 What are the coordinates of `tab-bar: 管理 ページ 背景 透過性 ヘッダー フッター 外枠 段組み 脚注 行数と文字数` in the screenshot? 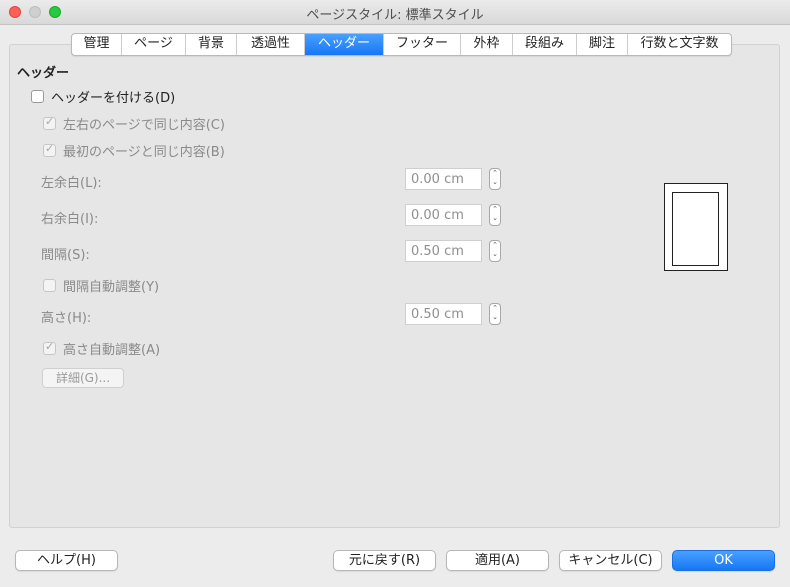 It's located at (401, 44).